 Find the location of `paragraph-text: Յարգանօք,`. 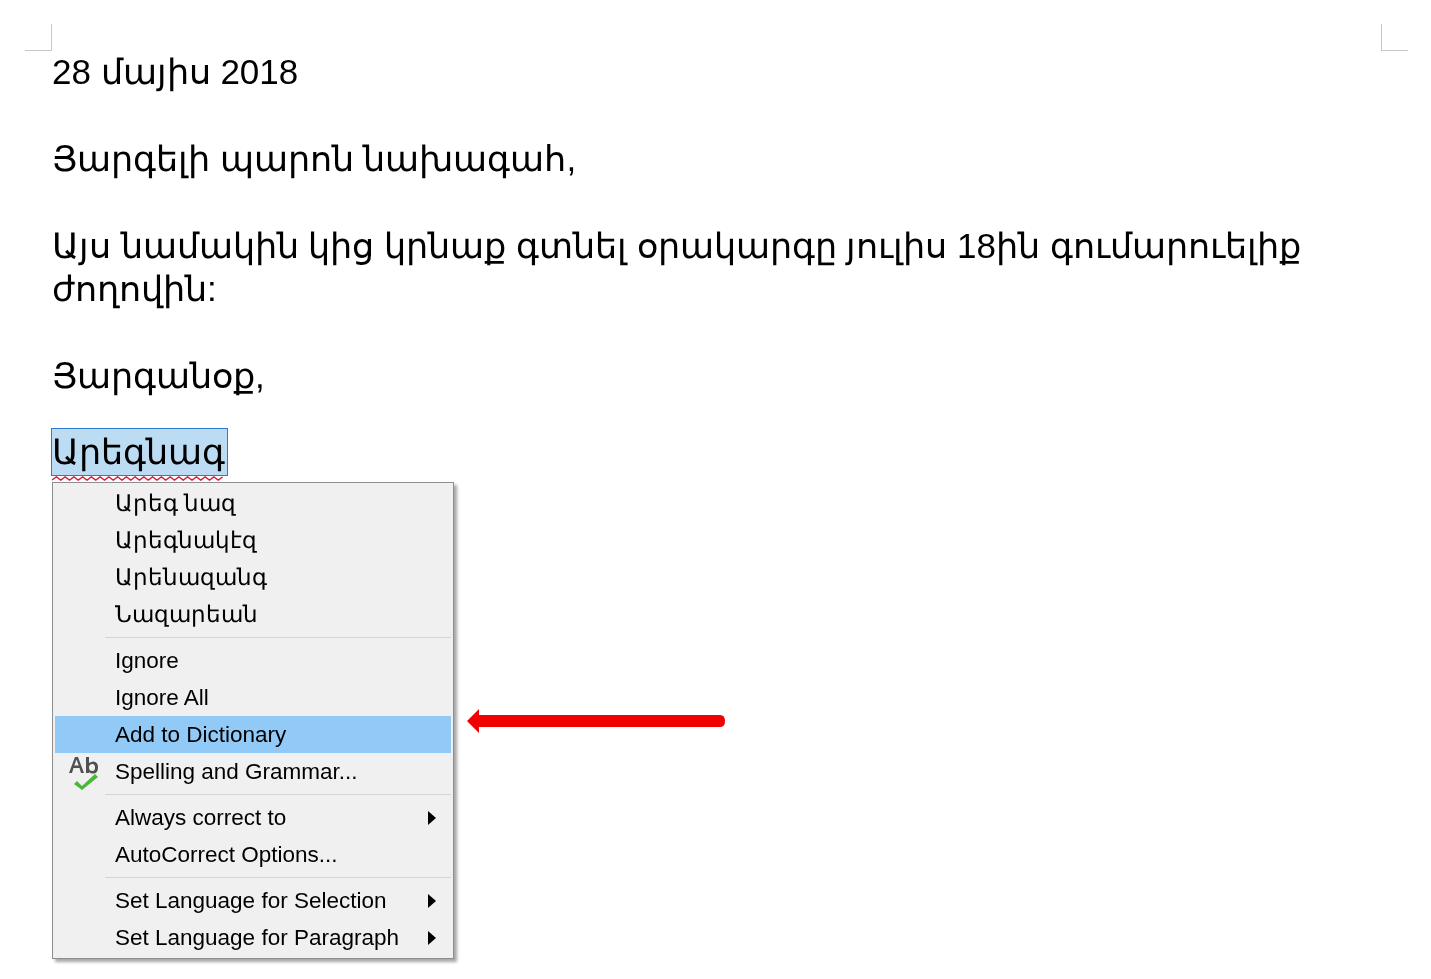

paragraph-text: Յարգանօք, is located at coordinates (159, 376).